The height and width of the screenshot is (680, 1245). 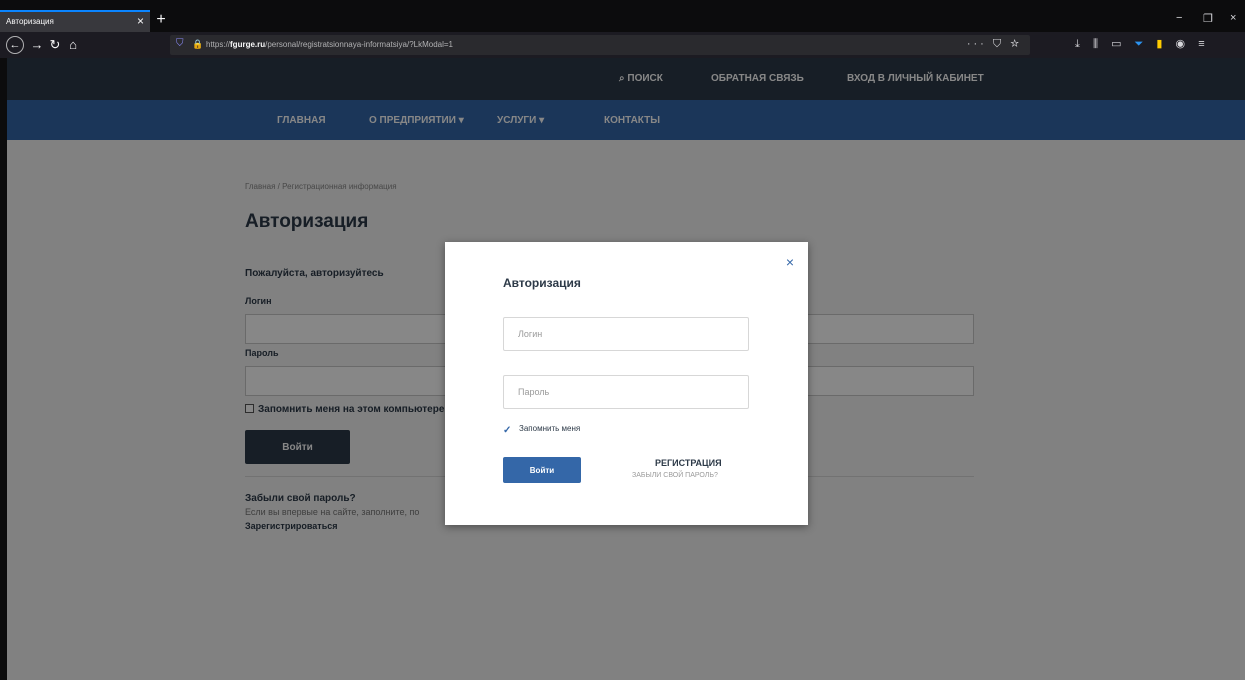 I want to click on home-icon: ⌂, so click(x=73, y=45).